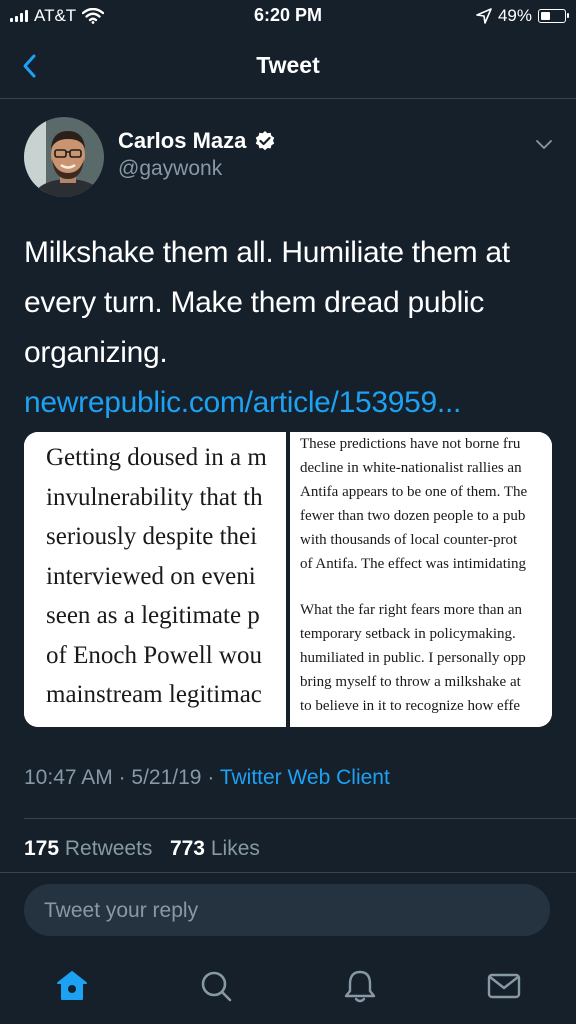 Image resolution: width=576 pixels, height=1024 pixels. I want to click on notifications-icon, so click(360, 986).